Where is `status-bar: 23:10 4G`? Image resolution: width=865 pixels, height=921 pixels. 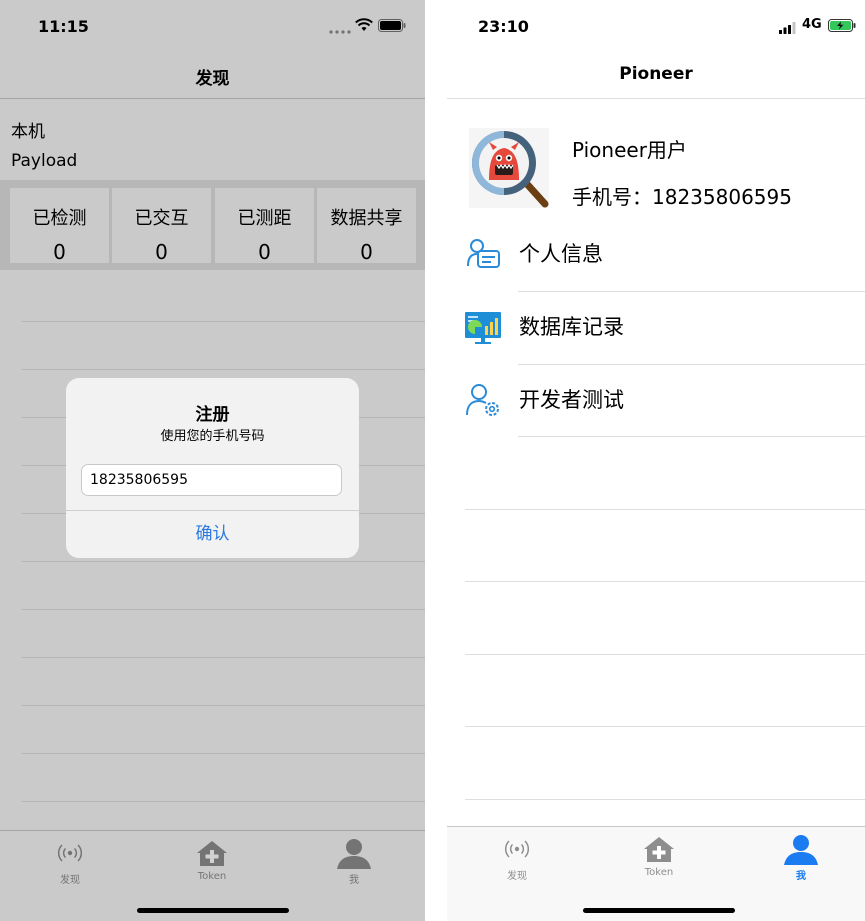 status-bar: 23:10 4G is located at coordinates (656, 26).